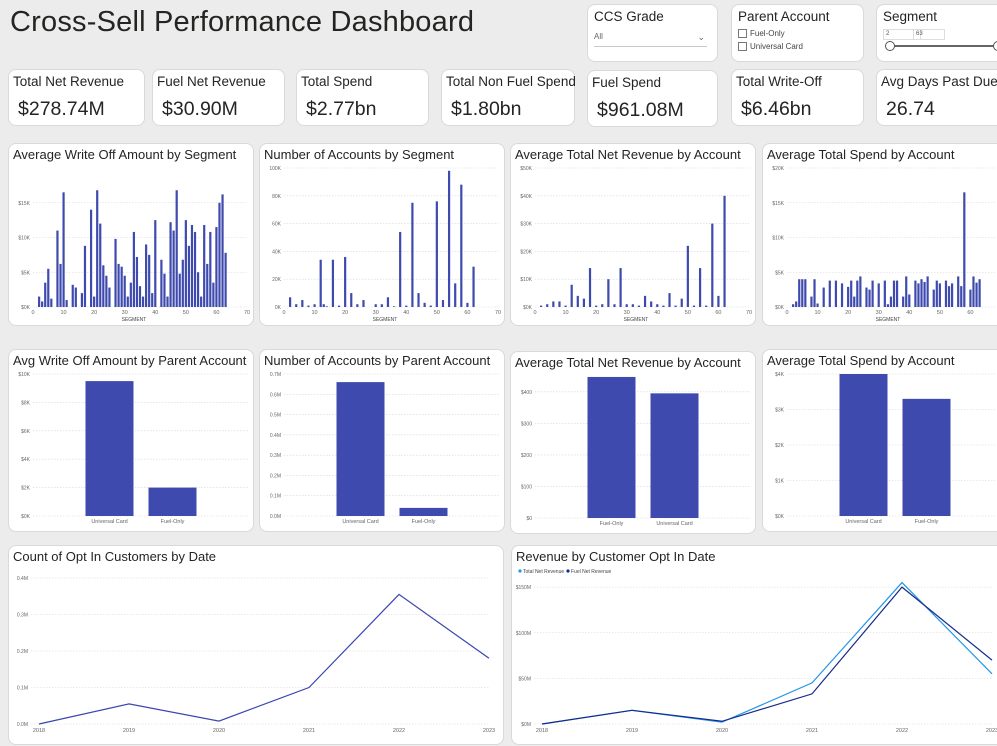  I want to click on parent-account-title: Parent Account, so click(784, 16).